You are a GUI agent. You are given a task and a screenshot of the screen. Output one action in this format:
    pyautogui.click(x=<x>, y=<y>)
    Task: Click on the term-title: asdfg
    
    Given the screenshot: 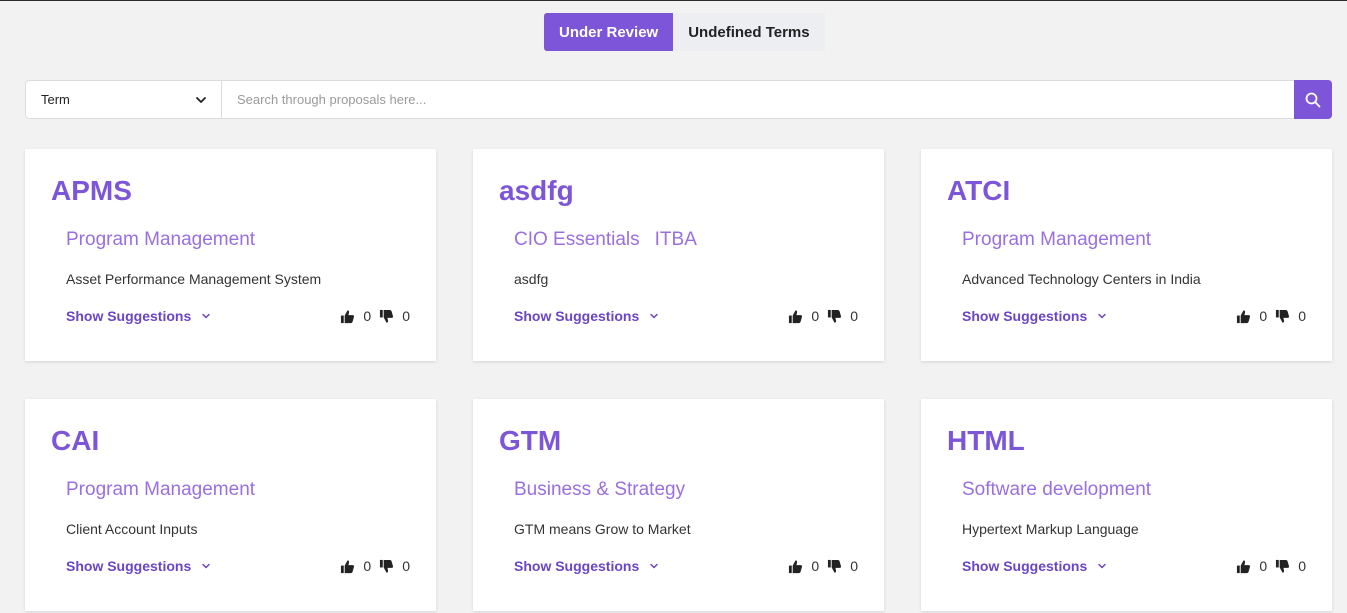 What is the action you would take?
    pyautogui.click(x=536, y=190)
    